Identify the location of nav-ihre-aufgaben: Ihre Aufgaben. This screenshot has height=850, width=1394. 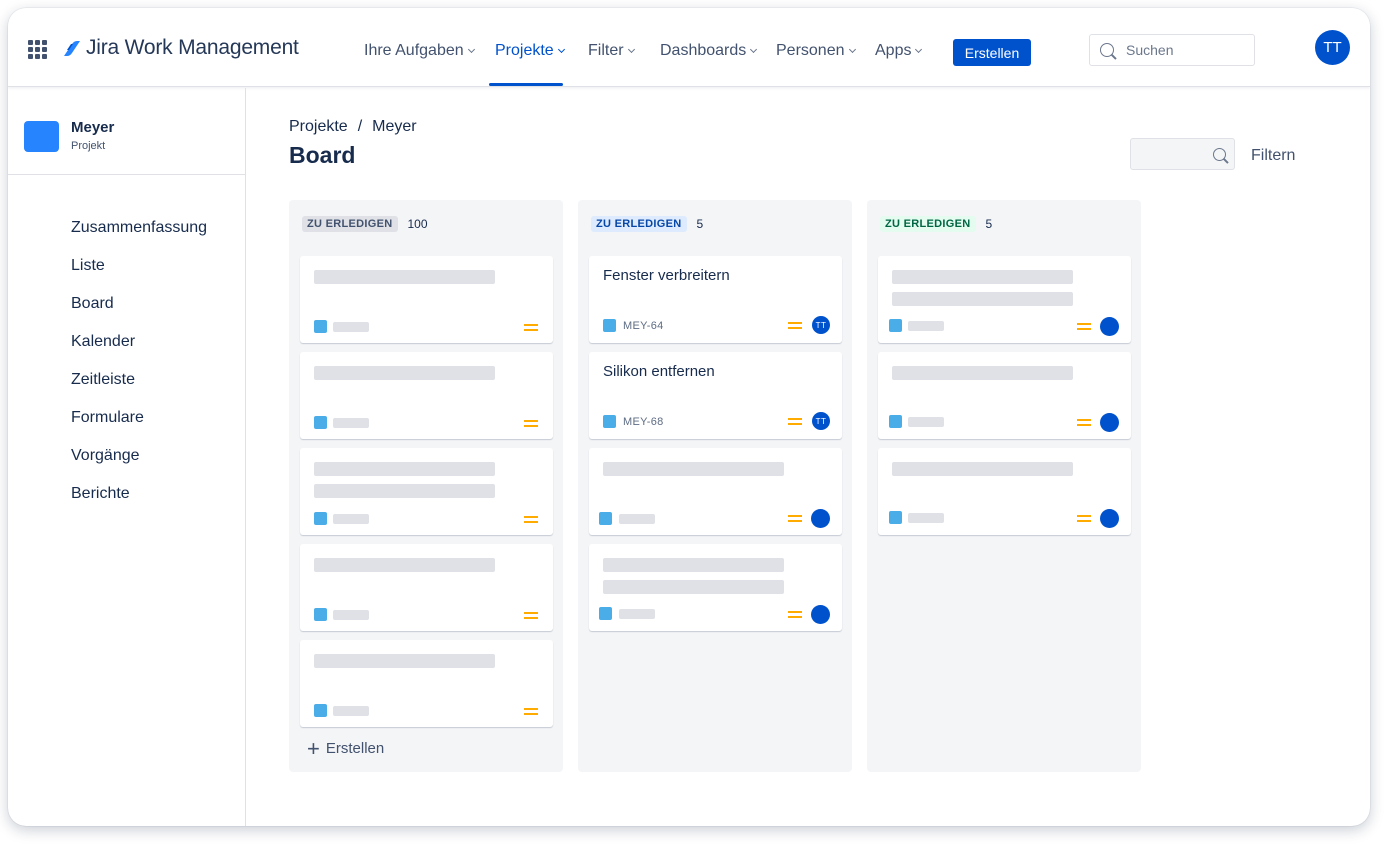
(419, 51).